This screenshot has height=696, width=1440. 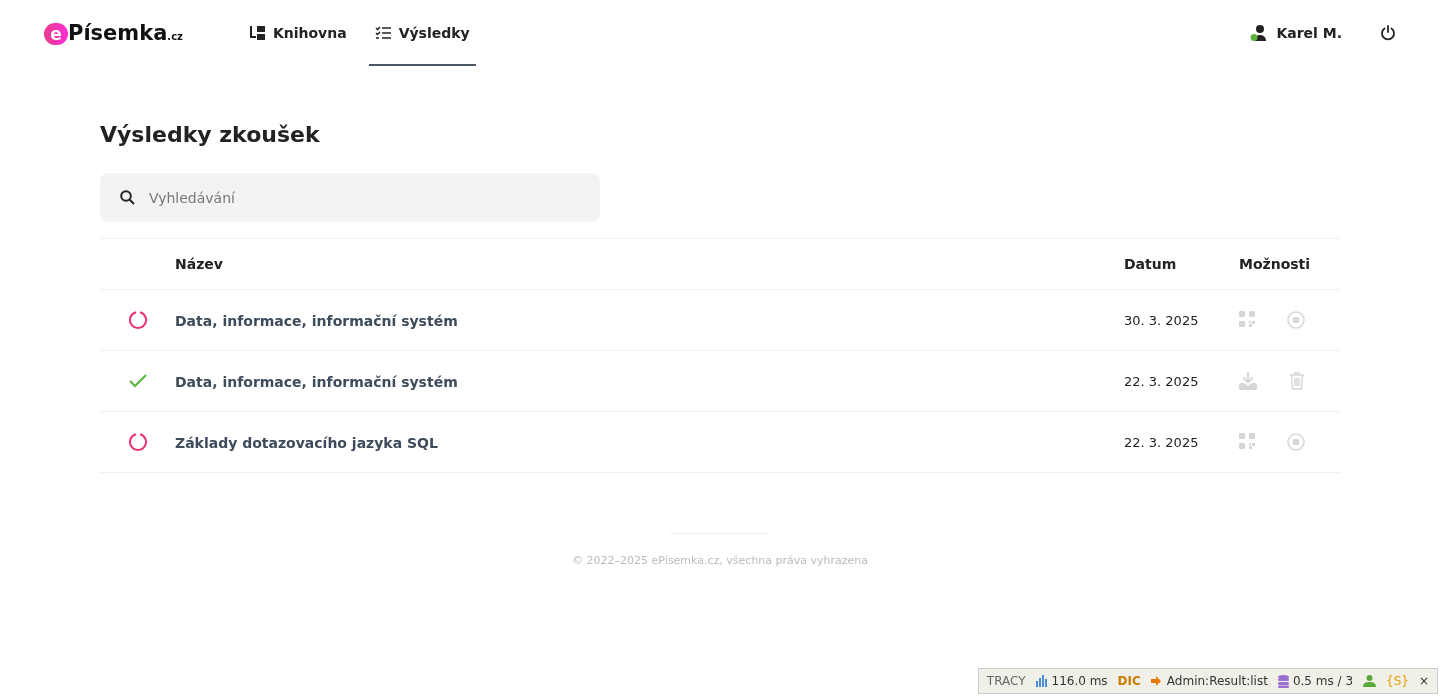 What do you see at coordinates (210, 134) in the screenshot?
I see `page-title: Výsledky zkoušek` at bounding box center [210, 134].